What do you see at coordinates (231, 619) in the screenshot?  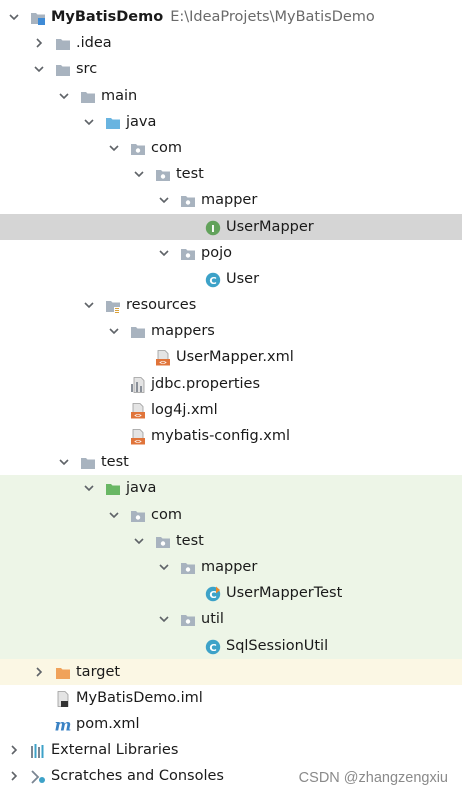 I see `tree-row-util: util` at bounding box center [231, 619].